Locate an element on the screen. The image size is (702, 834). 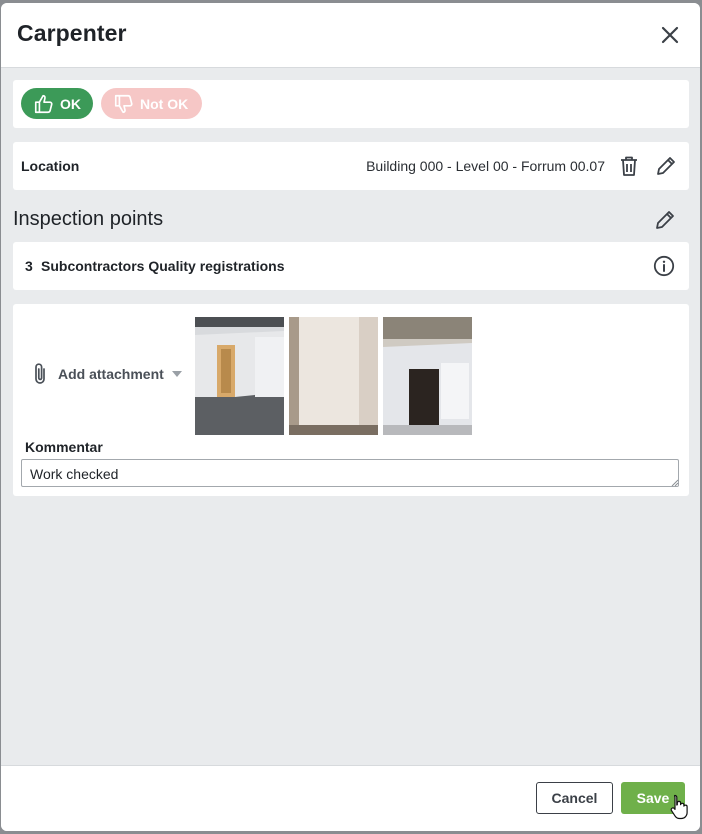
comment-textarea: Work checked is located at coordinates (350, 473).